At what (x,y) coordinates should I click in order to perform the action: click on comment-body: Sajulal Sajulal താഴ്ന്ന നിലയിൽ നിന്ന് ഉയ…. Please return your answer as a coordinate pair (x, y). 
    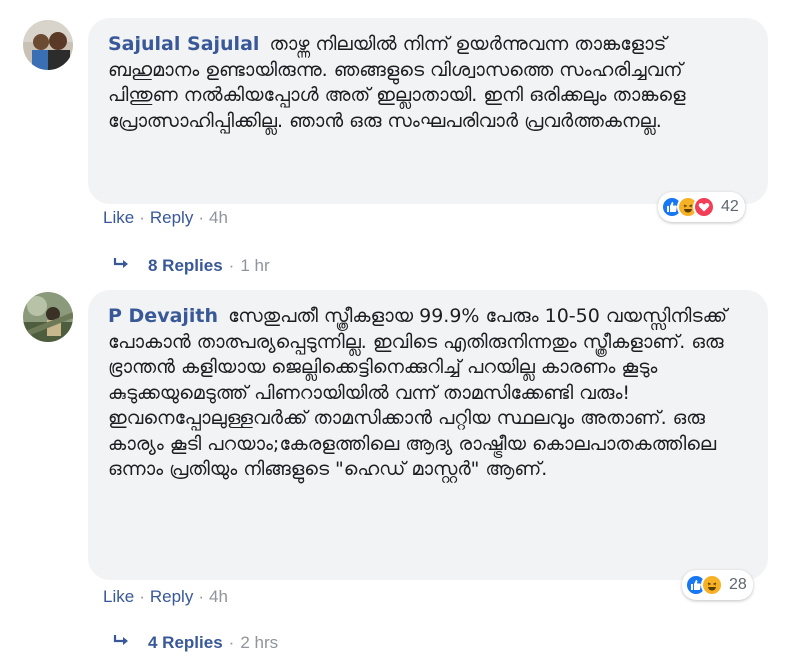
    Looking at the image, I should click on (427, 83).